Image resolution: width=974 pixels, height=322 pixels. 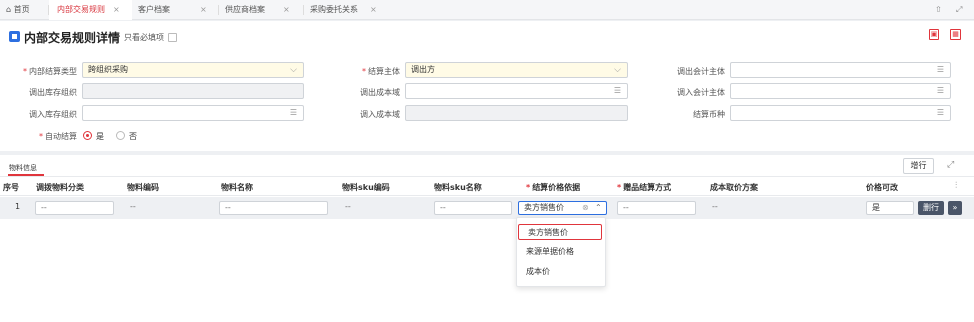 What do you see at coordinates (72, 38) in the screenshot?
I see `page-title: 内部交易规则详情` at bounding box center [72, 38].